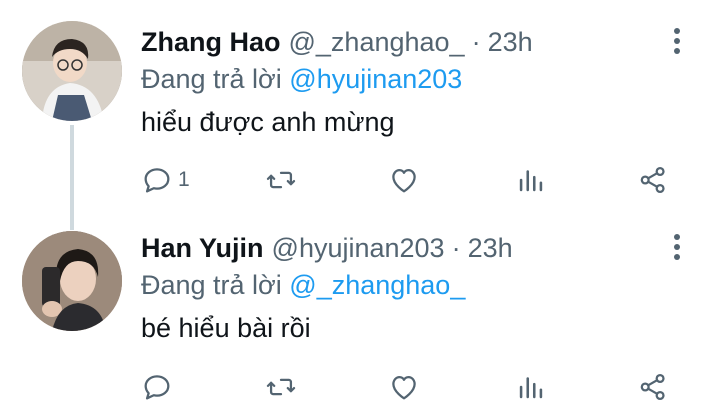 This screenshot has height=408, width=720. Describe the element at coordinates (375, 79) in the screenshot. I see `replying-to-mention: @hyujinan203` at that location.